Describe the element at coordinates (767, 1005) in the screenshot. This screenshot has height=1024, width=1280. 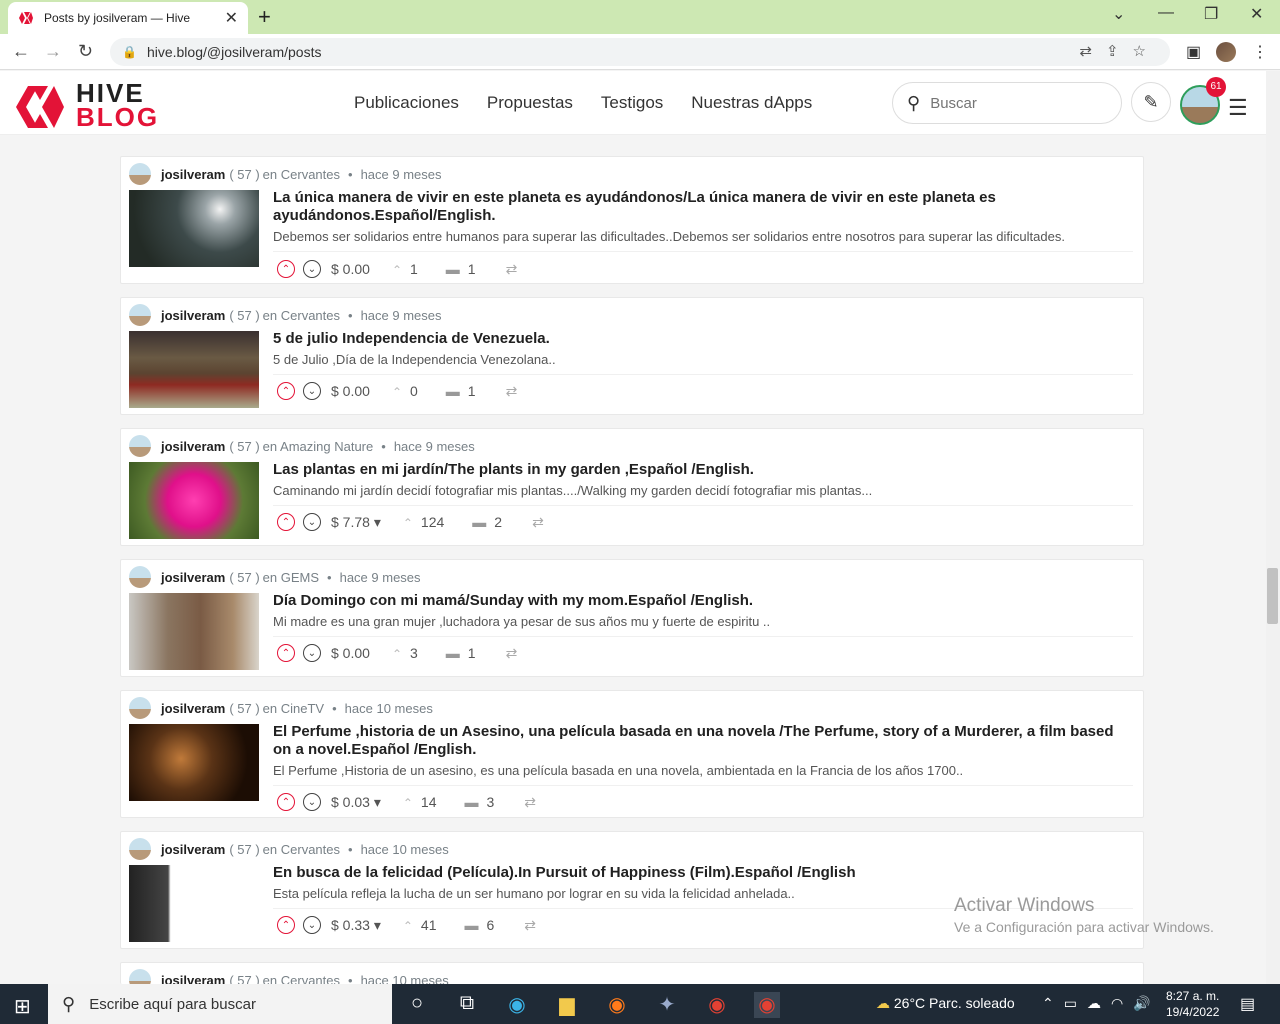
I see `chrome-active-icon: ◉` at that location.